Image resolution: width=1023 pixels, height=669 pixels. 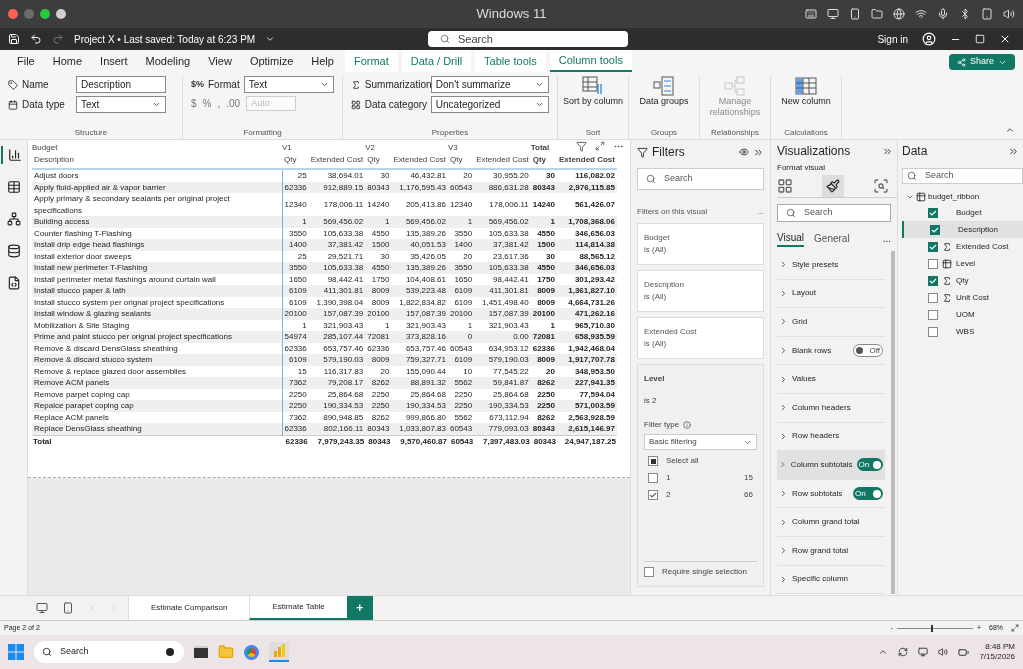 What do you see at coordinates (811, 14) in the screenshot?
I see `keyboard-icon` at bounding box center [811, 14].